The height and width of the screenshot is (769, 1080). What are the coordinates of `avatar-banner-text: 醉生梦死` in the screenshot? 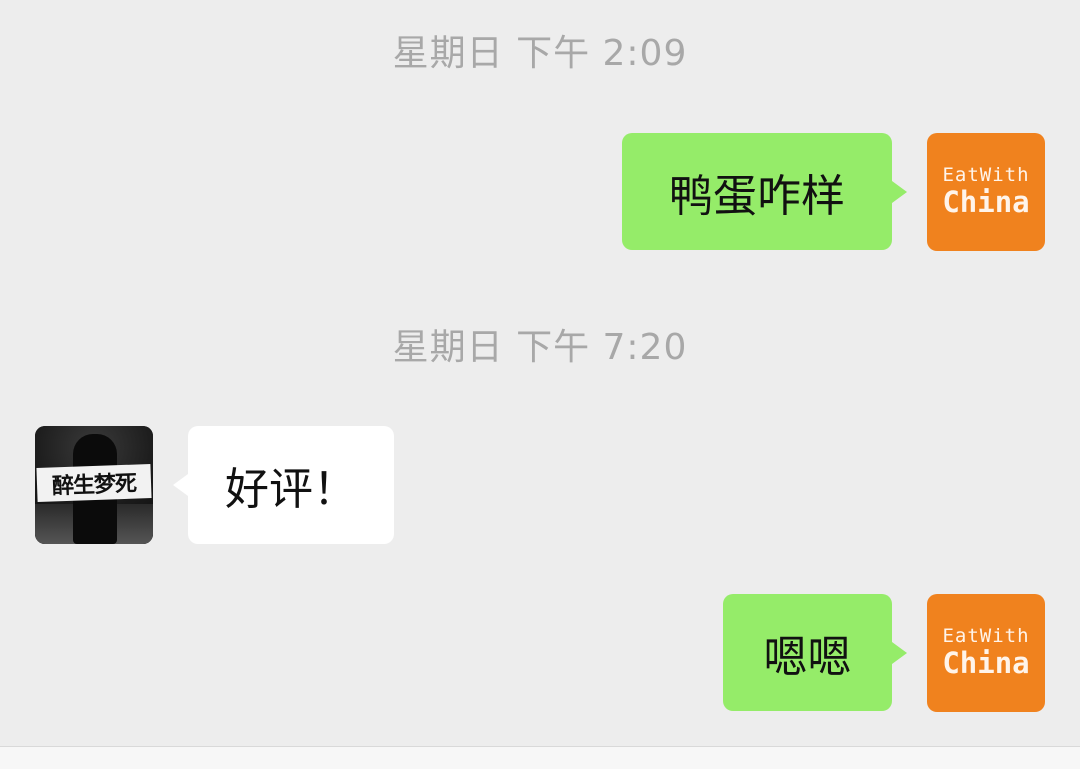 It's located at (94, 483).